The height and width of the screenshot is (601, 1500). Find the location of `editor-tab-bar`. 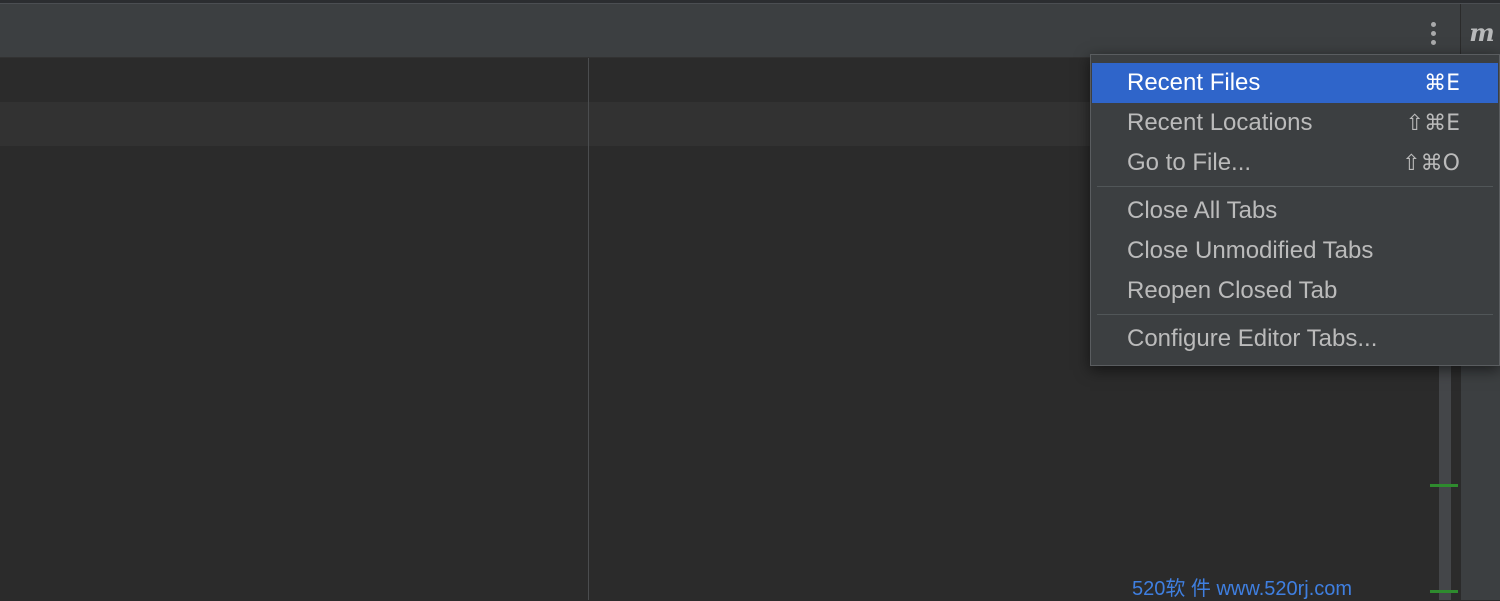

editor-tab-bar is located at coordinates (730, 31).